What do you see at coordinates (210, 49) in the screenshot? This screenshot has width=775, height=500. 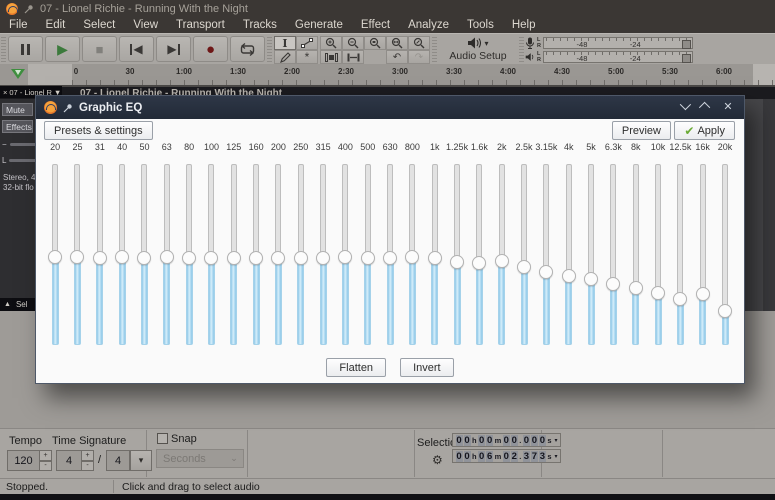 I see `record-button: ●` at bounding box center [210, 49].